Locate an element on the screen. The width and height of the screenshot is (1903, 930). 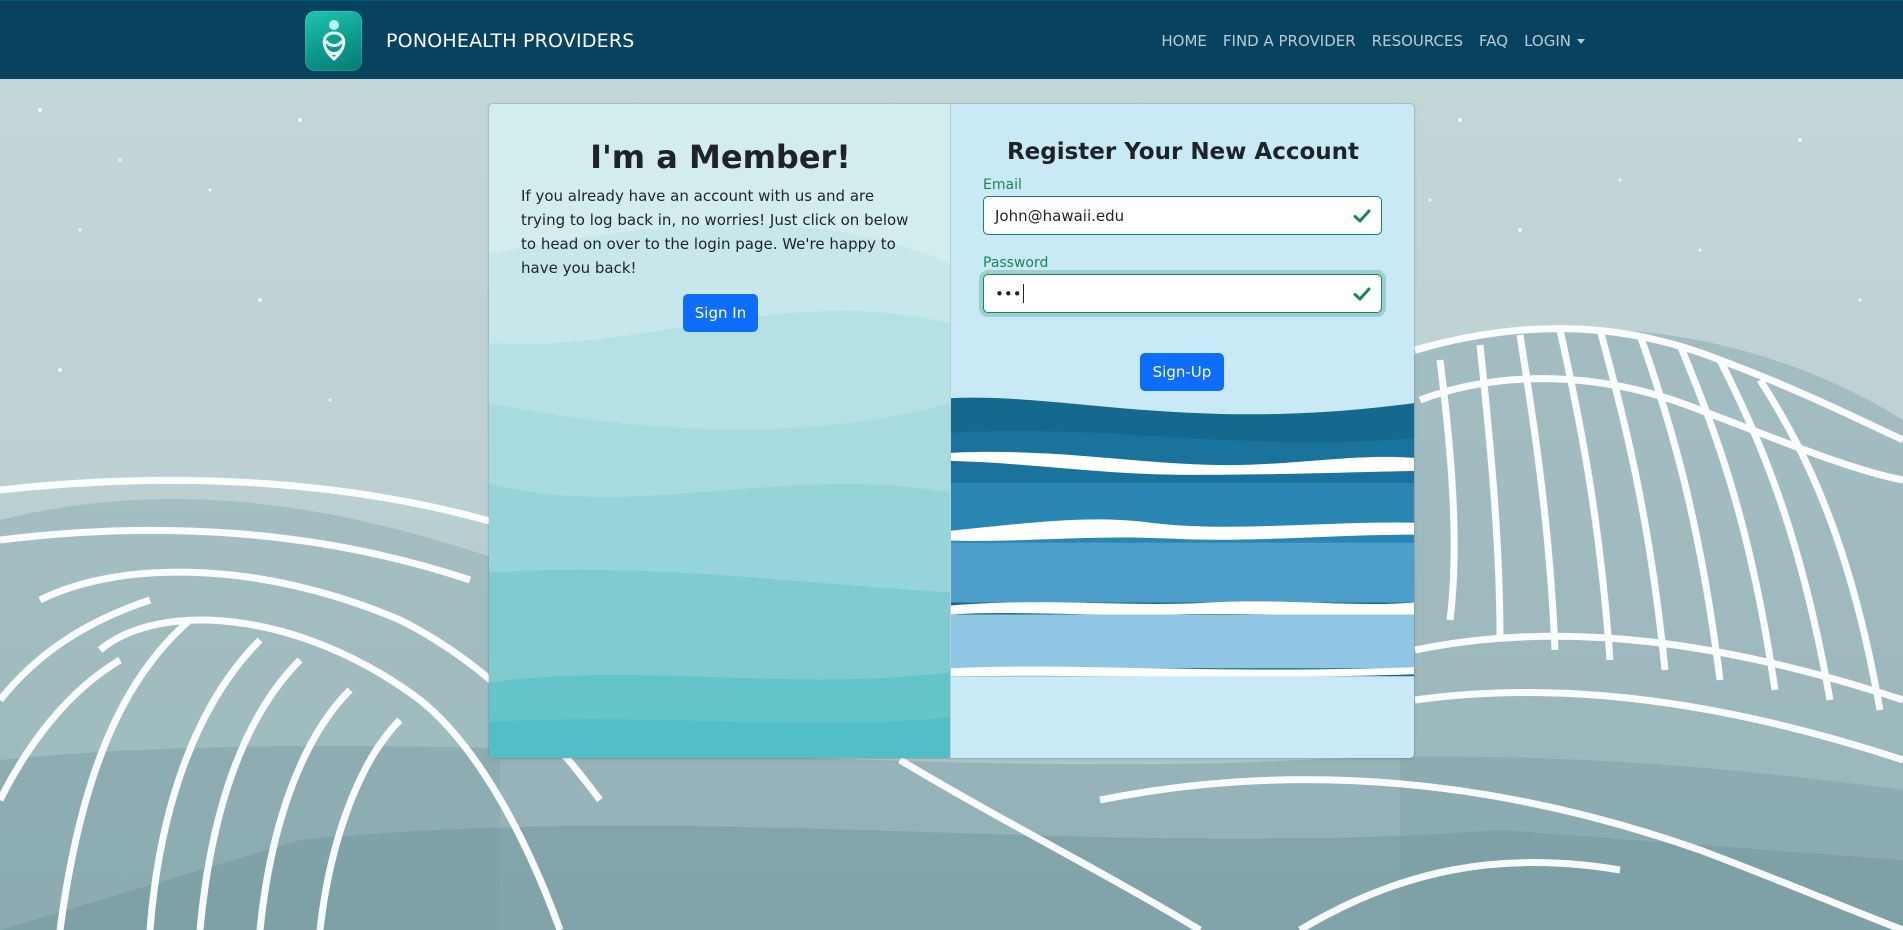
register-title: Register Your New Account is located at coordinates (1183, 152).